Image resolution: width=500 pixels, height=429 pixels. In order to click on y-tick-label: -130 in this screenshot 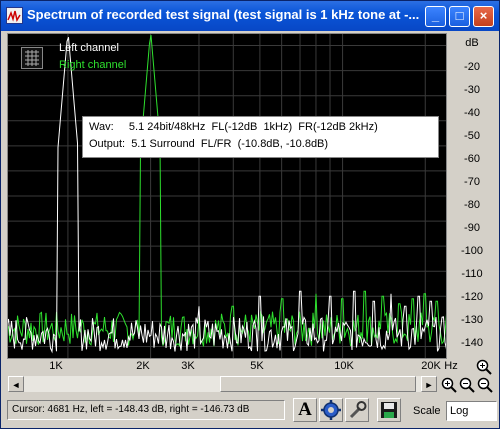, I will do `click(472, 320)`.